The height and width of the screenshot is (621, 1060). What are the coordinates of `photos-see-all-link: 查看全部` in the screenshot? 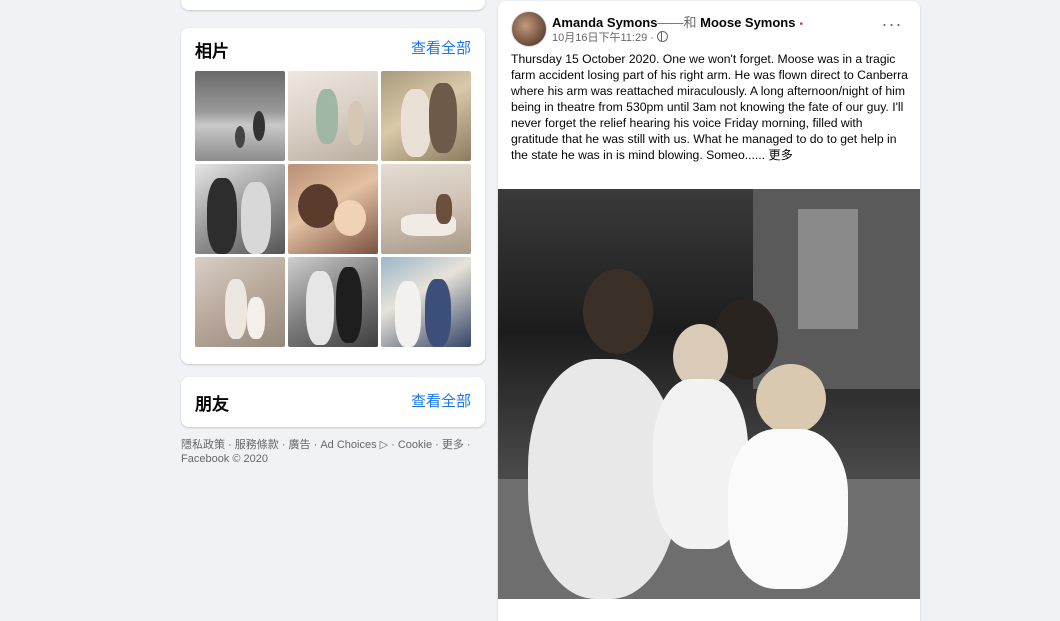 It's located at (441, 47).